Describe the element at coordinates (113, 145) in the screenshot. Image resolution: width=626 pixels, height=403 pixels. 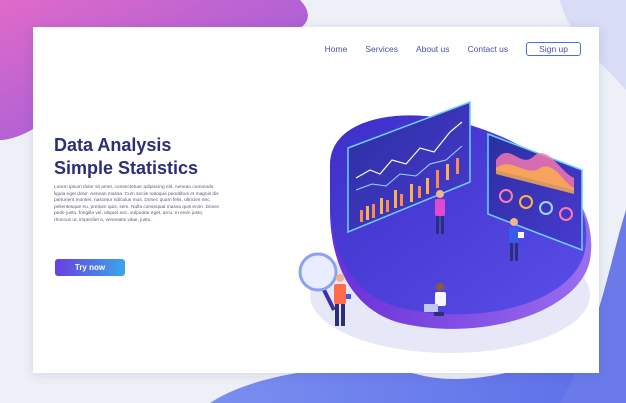
I see `hero-title-line-1: Data Analysis` at that location.